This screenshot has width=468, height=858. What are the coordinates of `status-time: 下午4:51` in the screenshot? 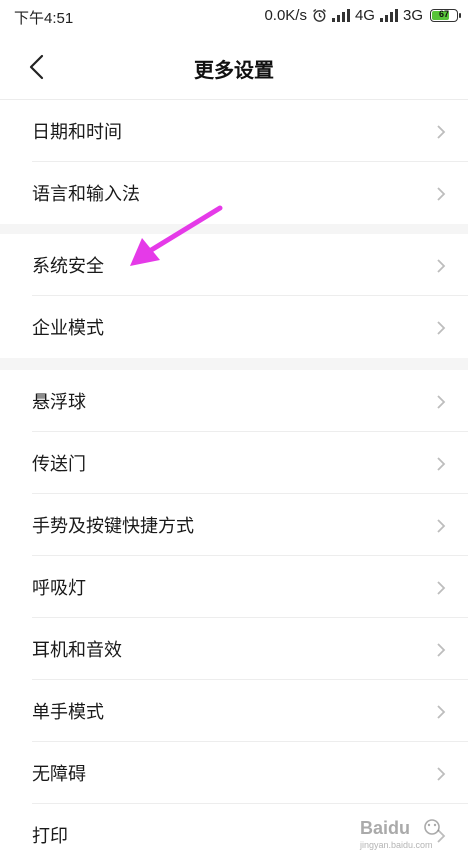 It's located at (44, 18).